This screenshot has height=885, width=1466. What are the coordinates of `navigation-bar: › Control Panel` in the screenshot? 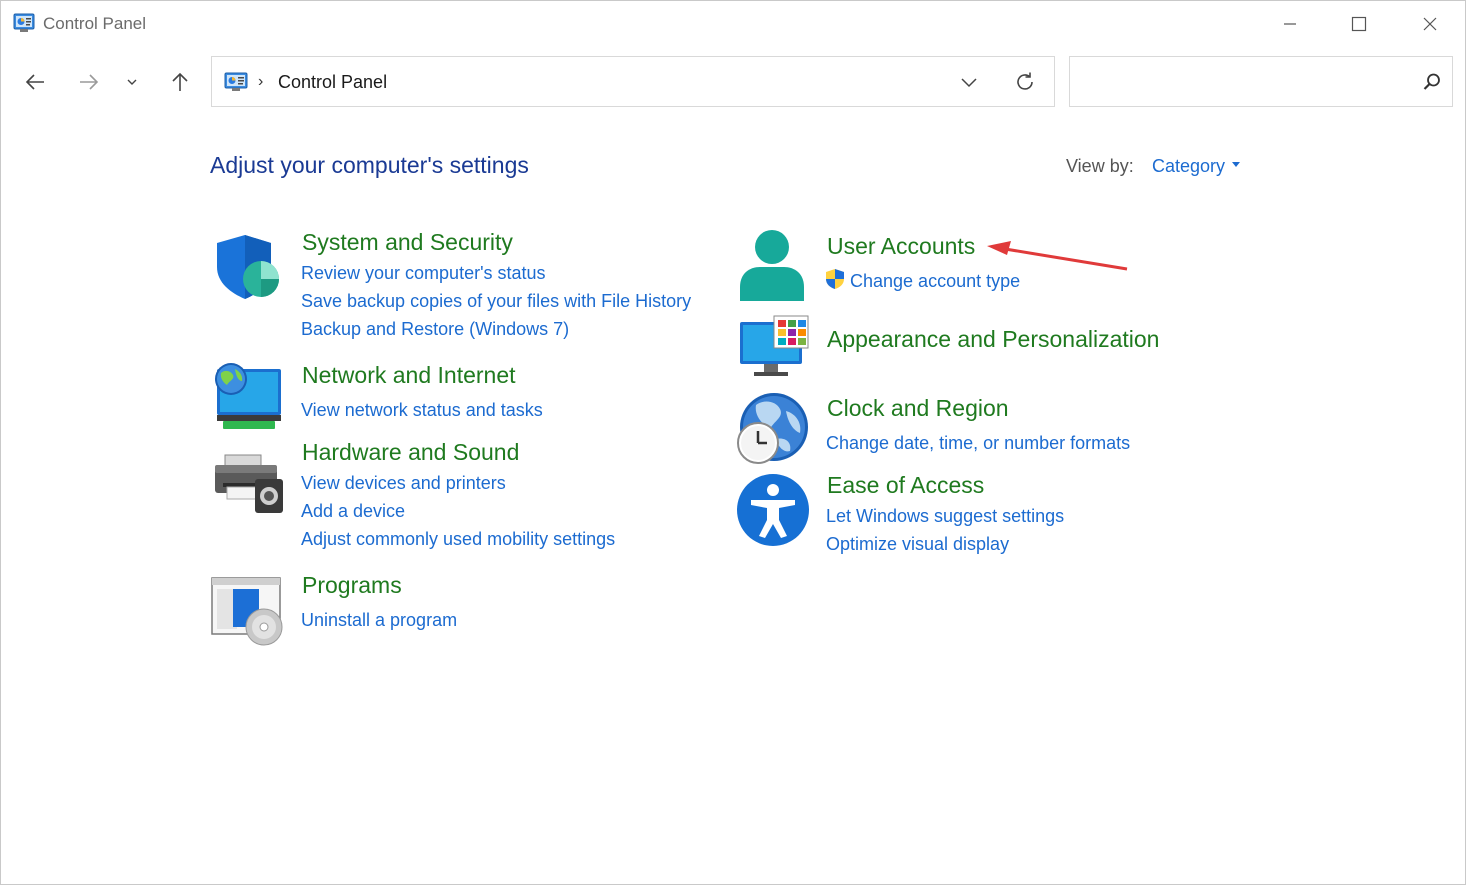 It's located at (733, 83).